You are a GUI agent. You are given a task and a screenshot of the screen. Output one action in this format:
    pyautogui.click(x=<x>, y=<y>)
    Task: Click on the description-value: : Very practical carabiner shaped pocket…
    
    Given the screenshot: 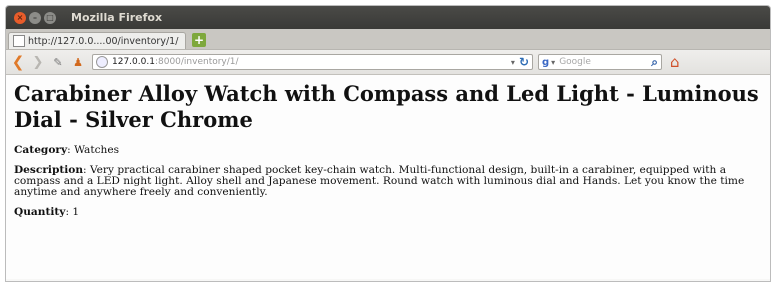 What is the action you would take?
    pyautogui.click(x=379, y=181)
    